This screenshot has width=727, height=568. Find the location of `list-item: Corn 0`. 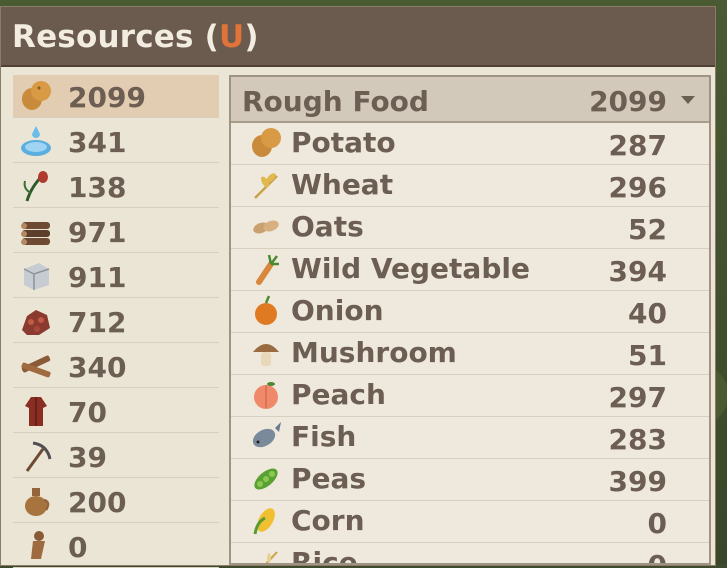

list-item: Corn 0 is located at coordinates (470, 522).